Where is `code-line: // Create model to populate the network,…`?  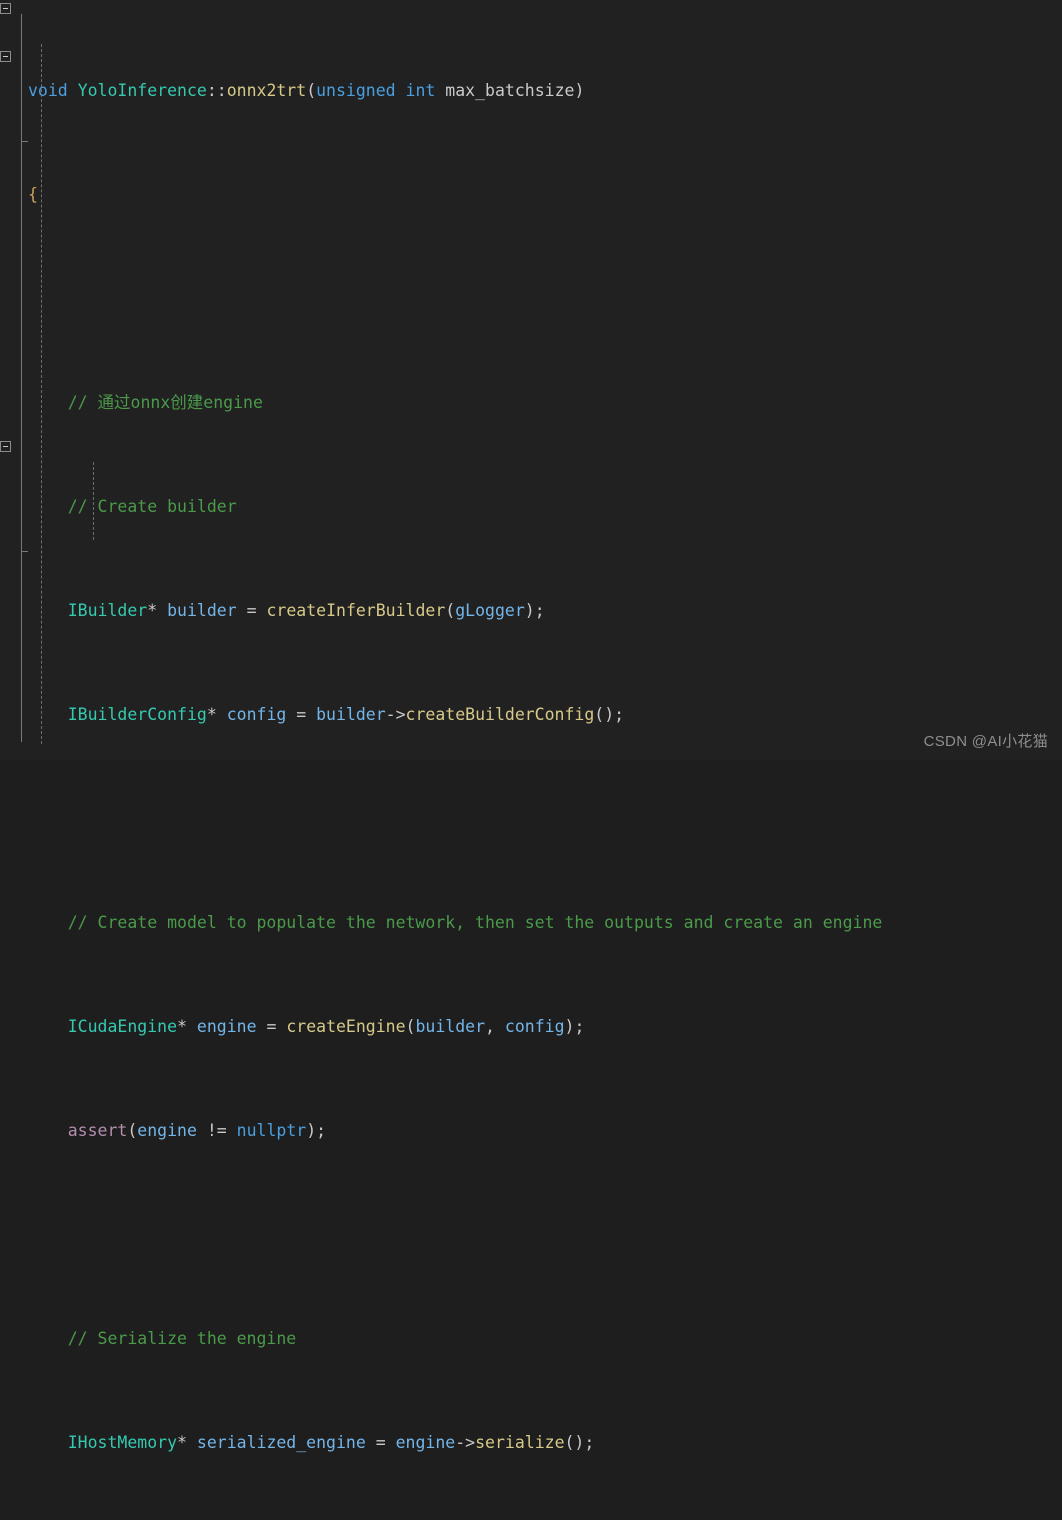 code-line: // Create model to populate the network,… is located at coordinates (475, 922).